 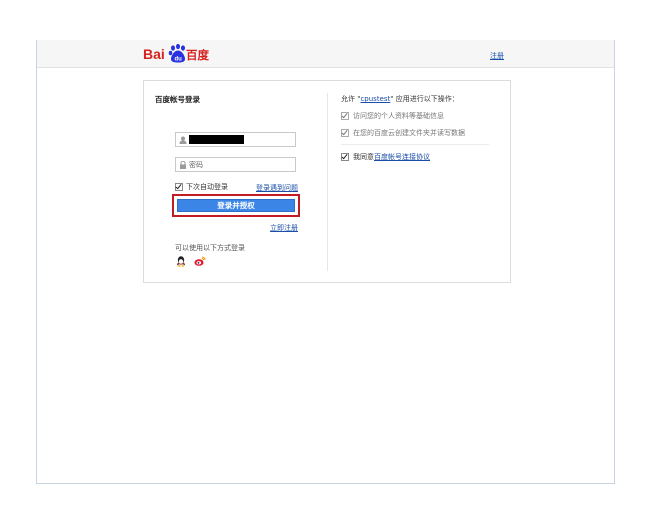 I want to click on svg-text: du, so click(x=179, y=60).